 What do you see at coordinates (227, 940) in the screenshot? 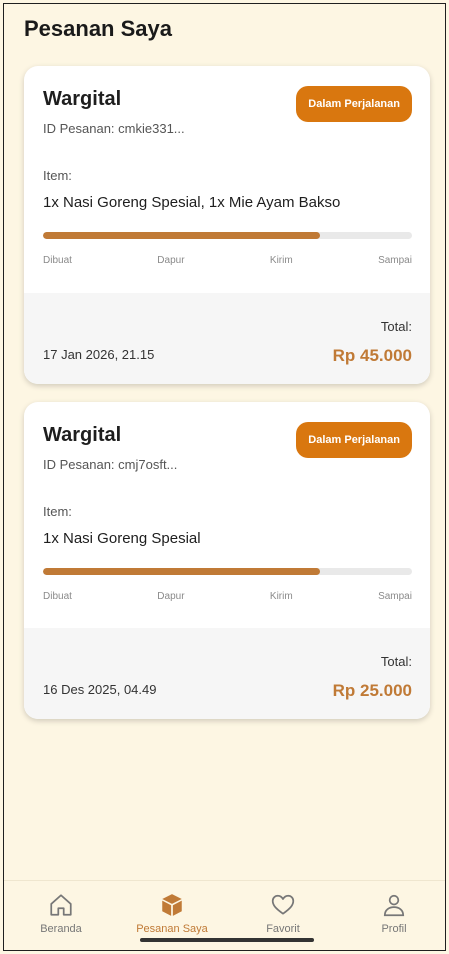
I see `home-indicator` at bounding box center [227, 940].